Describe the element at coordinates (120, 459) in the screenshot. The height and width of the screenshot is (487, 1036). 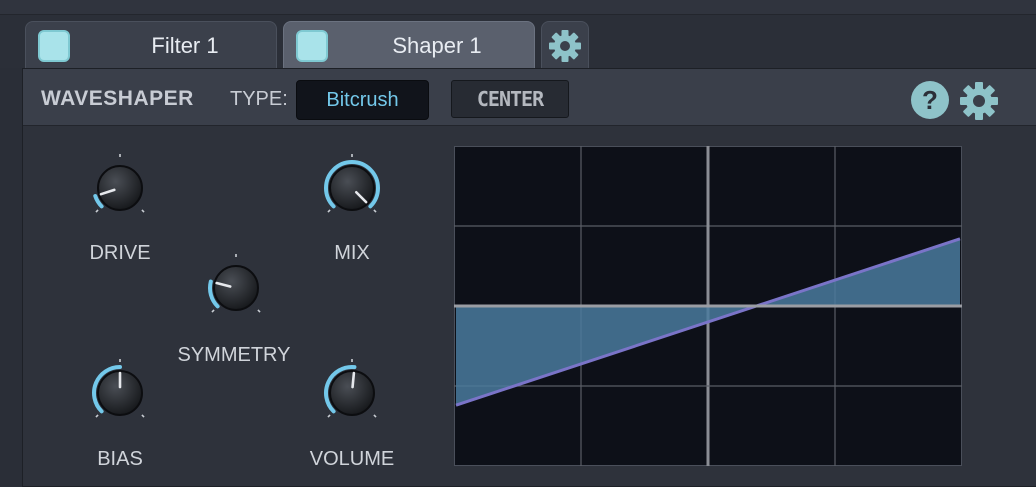
I see `bias-label: BIAS` at that location.